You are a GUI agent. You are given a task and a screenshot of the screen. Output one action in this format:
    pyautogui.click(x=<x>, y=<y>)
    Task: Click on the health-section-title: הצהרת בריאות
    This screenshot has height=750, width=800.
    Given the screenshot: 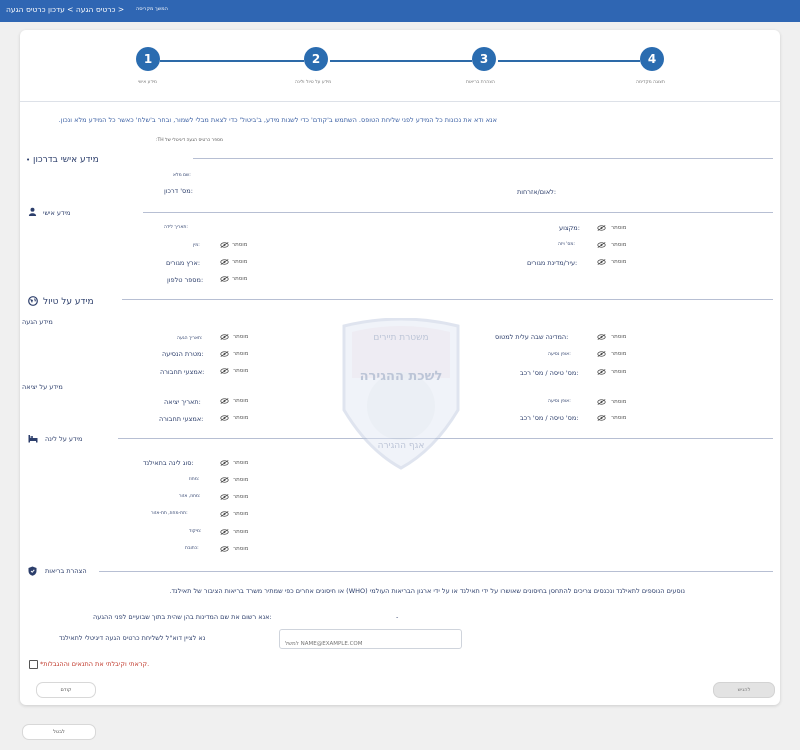 What is the action you would take?
    pyautogui.click(x=66, y=571)
    